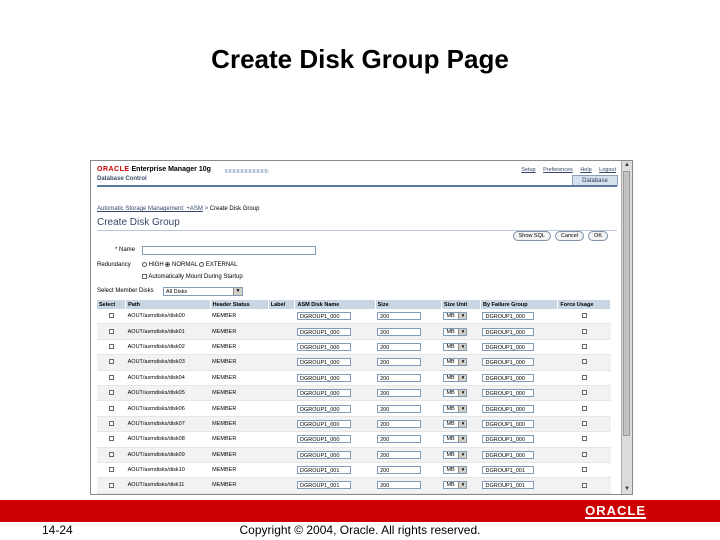 This screenshot has width=720, height=540. Describe the element at coordinates (519, 493) in the screenshot. I see `failure-group-cell: DGROUP1_001` at that location.